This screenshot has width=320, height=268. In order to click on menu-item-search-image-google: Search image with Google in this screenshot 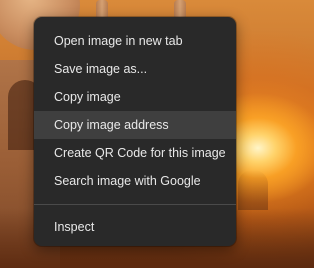, I will do `click(135, 181)`.